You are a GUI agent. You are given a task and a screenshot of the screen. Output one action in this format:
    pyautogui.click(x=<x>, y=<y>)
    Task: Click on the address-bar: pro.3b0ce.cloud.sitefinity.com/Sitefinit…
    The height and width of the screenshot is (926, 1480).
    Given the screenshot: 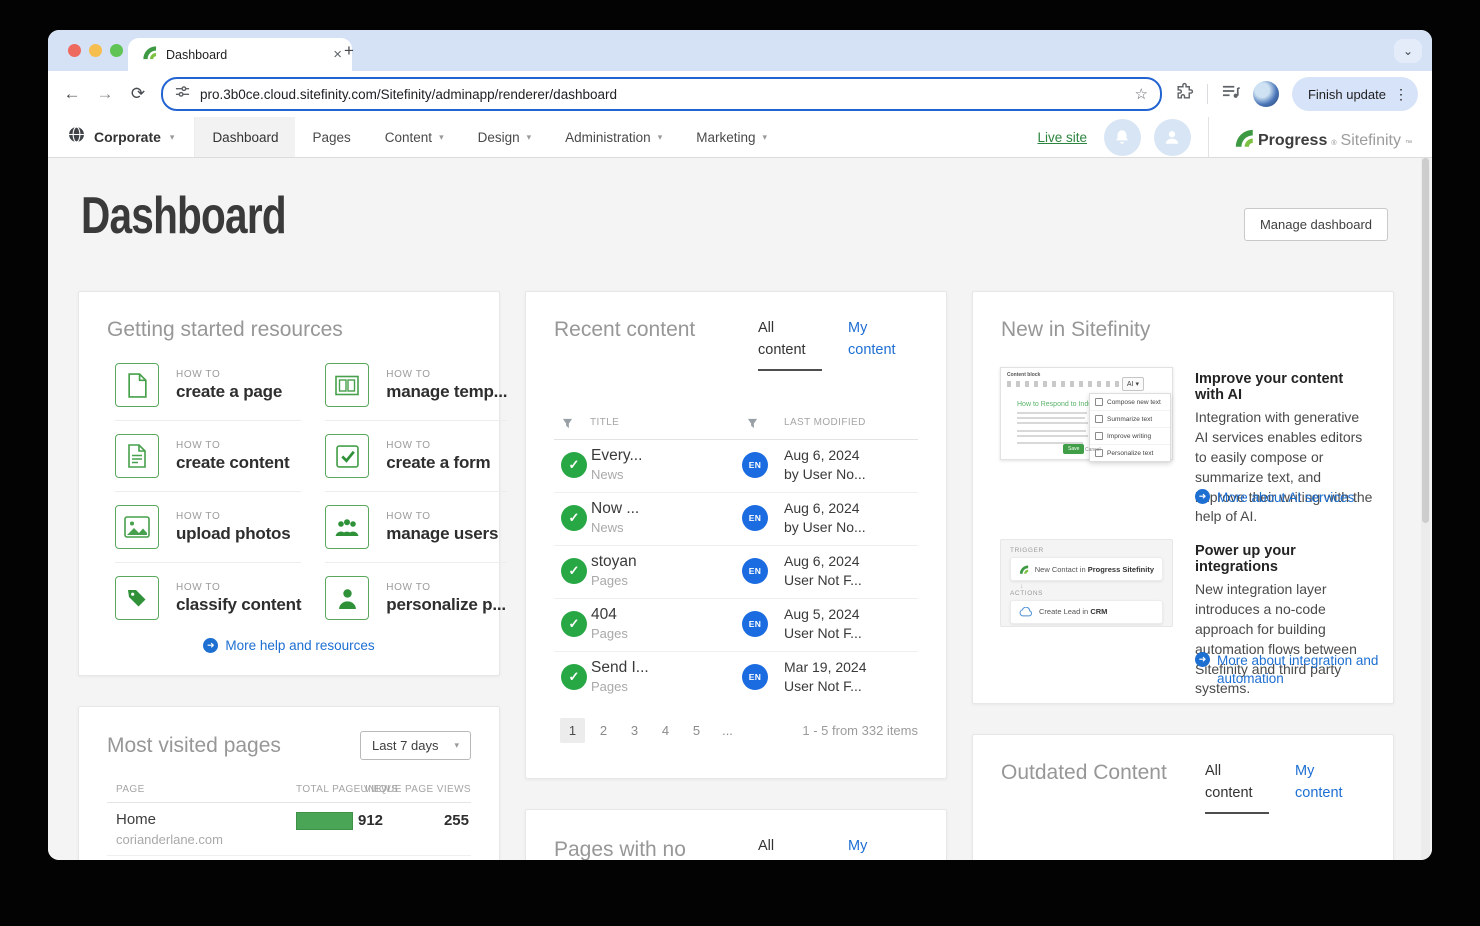 What is the action you would take?
    pyautogui.click(x=661, y=94)
    